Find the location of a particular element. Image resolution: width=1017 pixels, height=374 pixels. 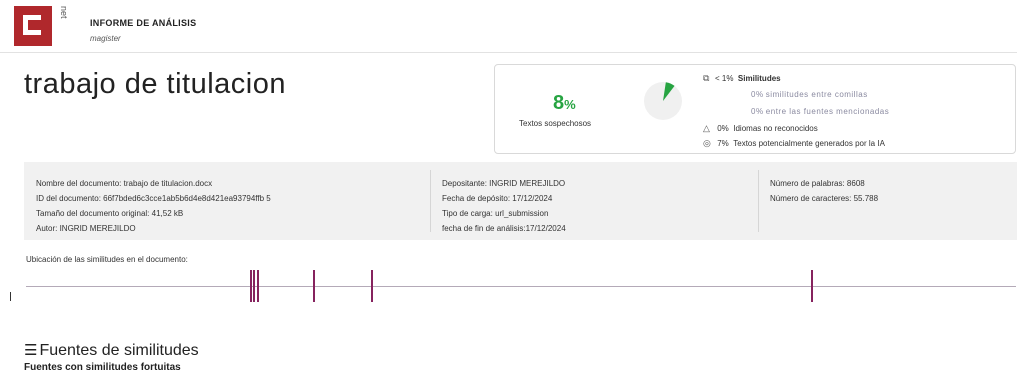

suspicious-percent: 8% is located at coordinates (564, 103).